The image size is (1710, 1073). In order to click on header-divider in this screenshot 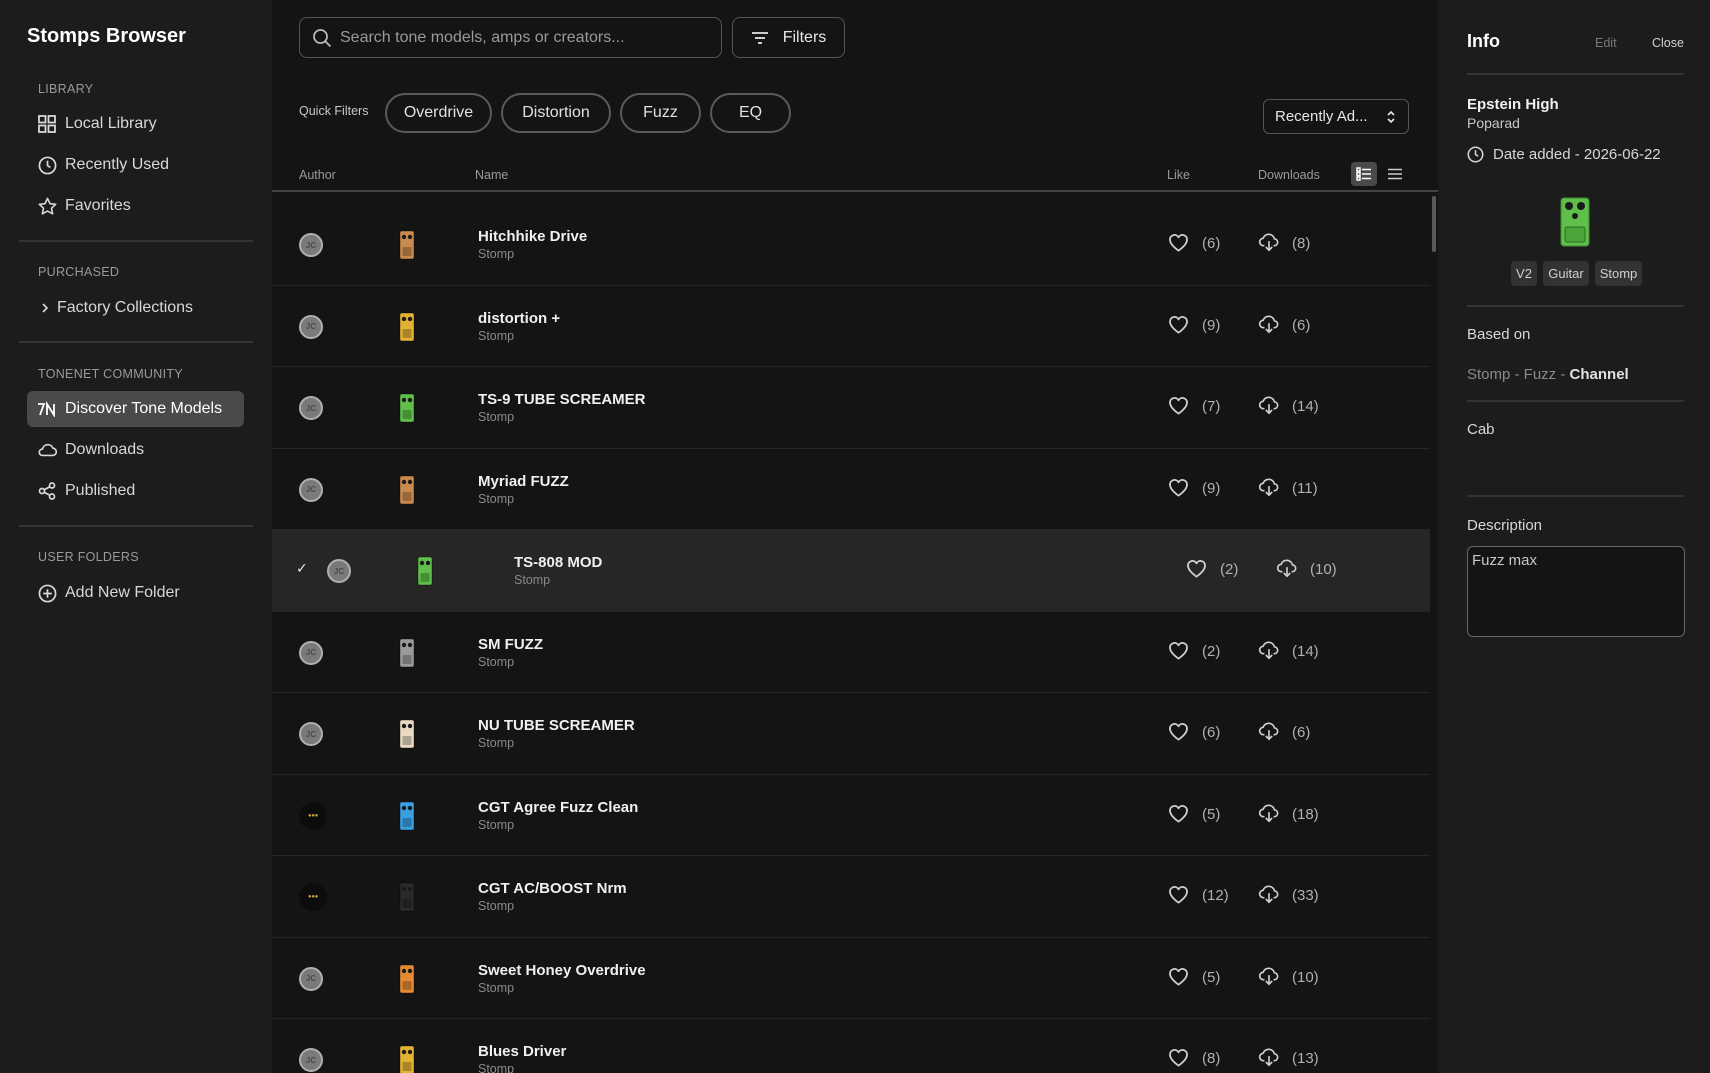, I will do `click(855, 191)`.